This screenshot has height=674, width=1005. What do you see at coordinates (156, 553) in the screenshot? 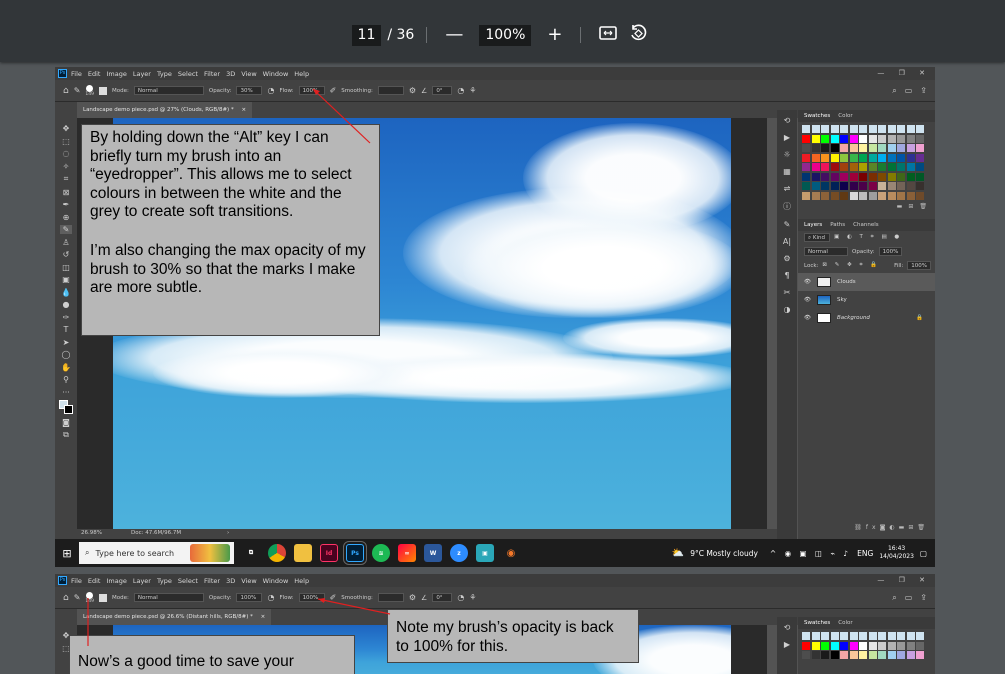
I see `taskbar-search-box: ⌕ Type here to search` at bounding box center [156, 553].